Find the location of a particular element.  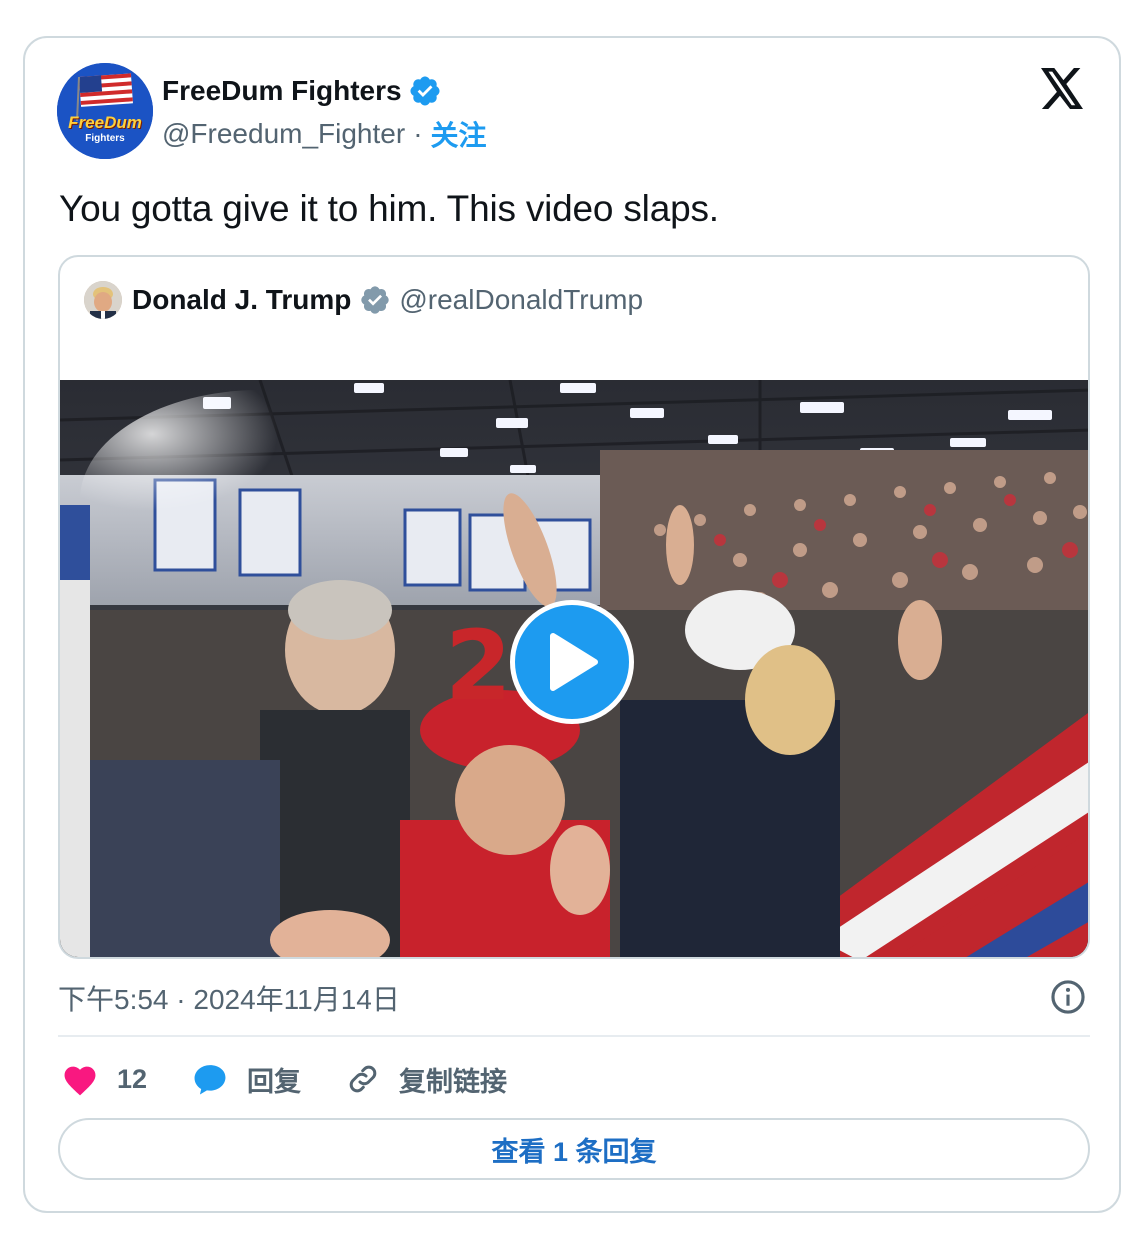

play-icon is located at coordinates (574, 662).